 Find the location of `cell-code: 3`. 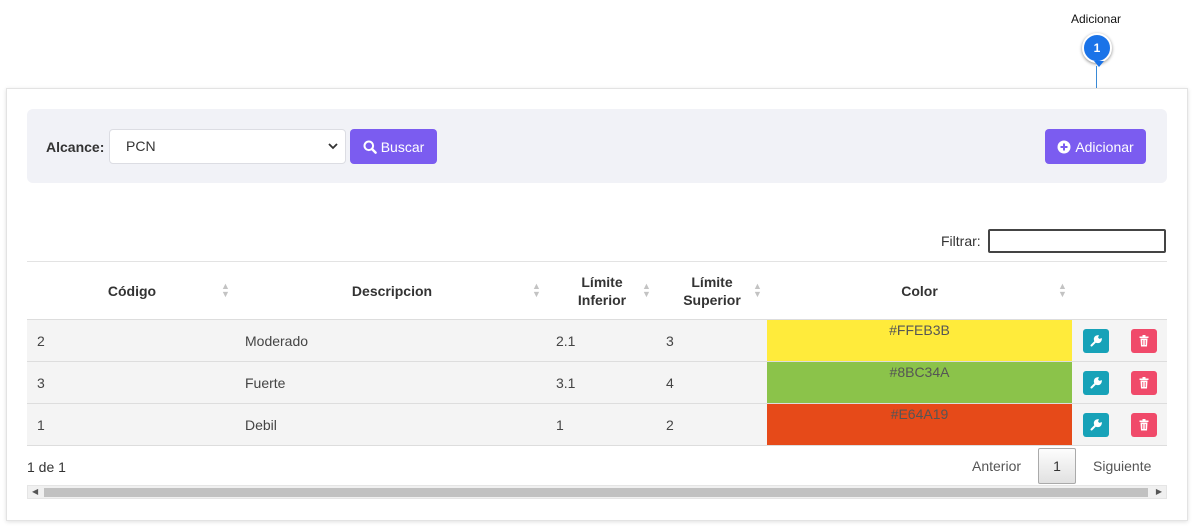

cell-code: 3 is located at coordinates (41, 383).